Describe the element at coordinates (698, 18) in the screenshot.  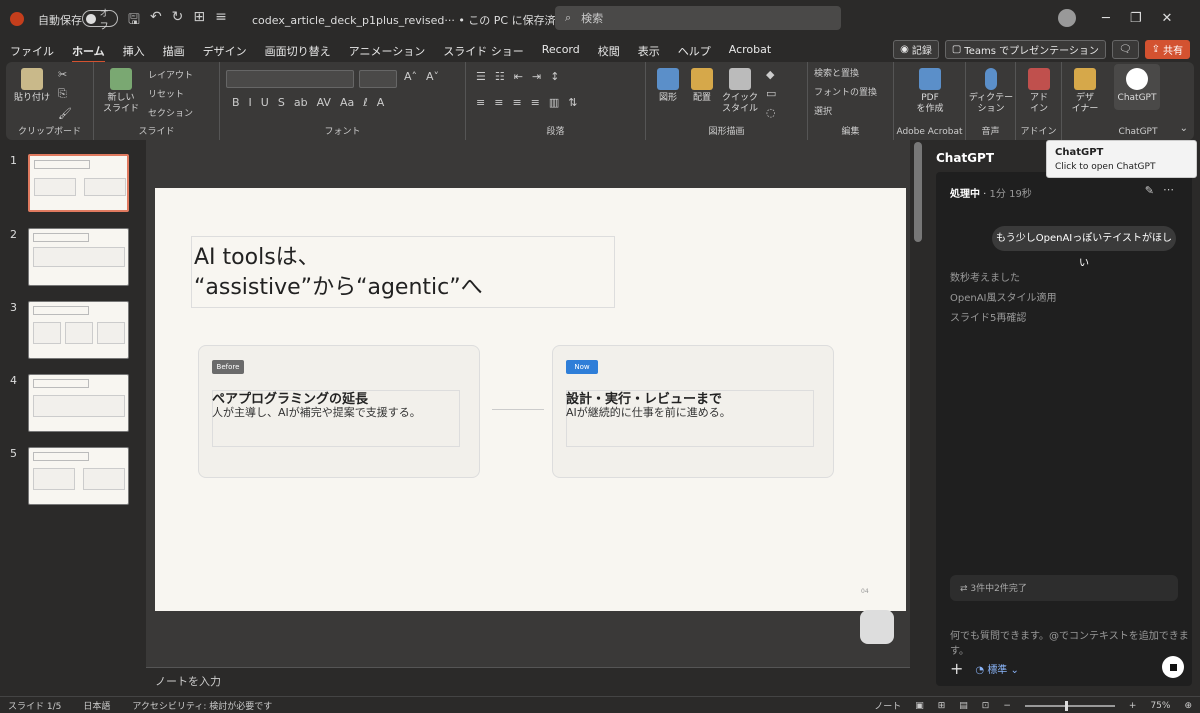
I see `search-box: ⌕ 検索` at that location.